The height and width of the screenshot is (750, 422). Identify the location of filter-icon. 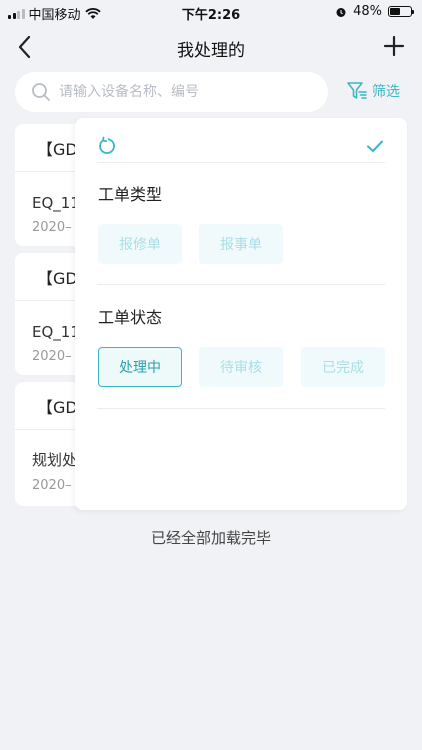
(357, 90).